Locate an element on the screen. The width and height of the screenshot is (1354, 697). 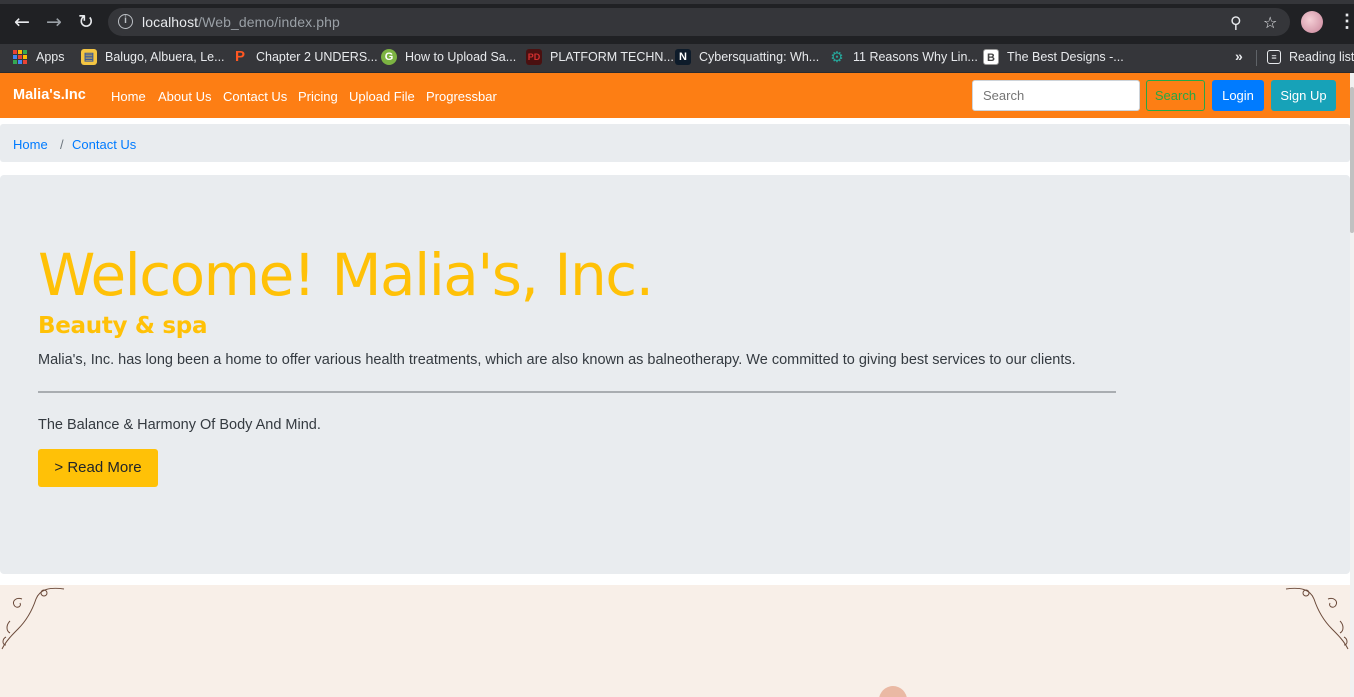
gear-logo-icon: ⚙ is located at coordinates (837, 57).